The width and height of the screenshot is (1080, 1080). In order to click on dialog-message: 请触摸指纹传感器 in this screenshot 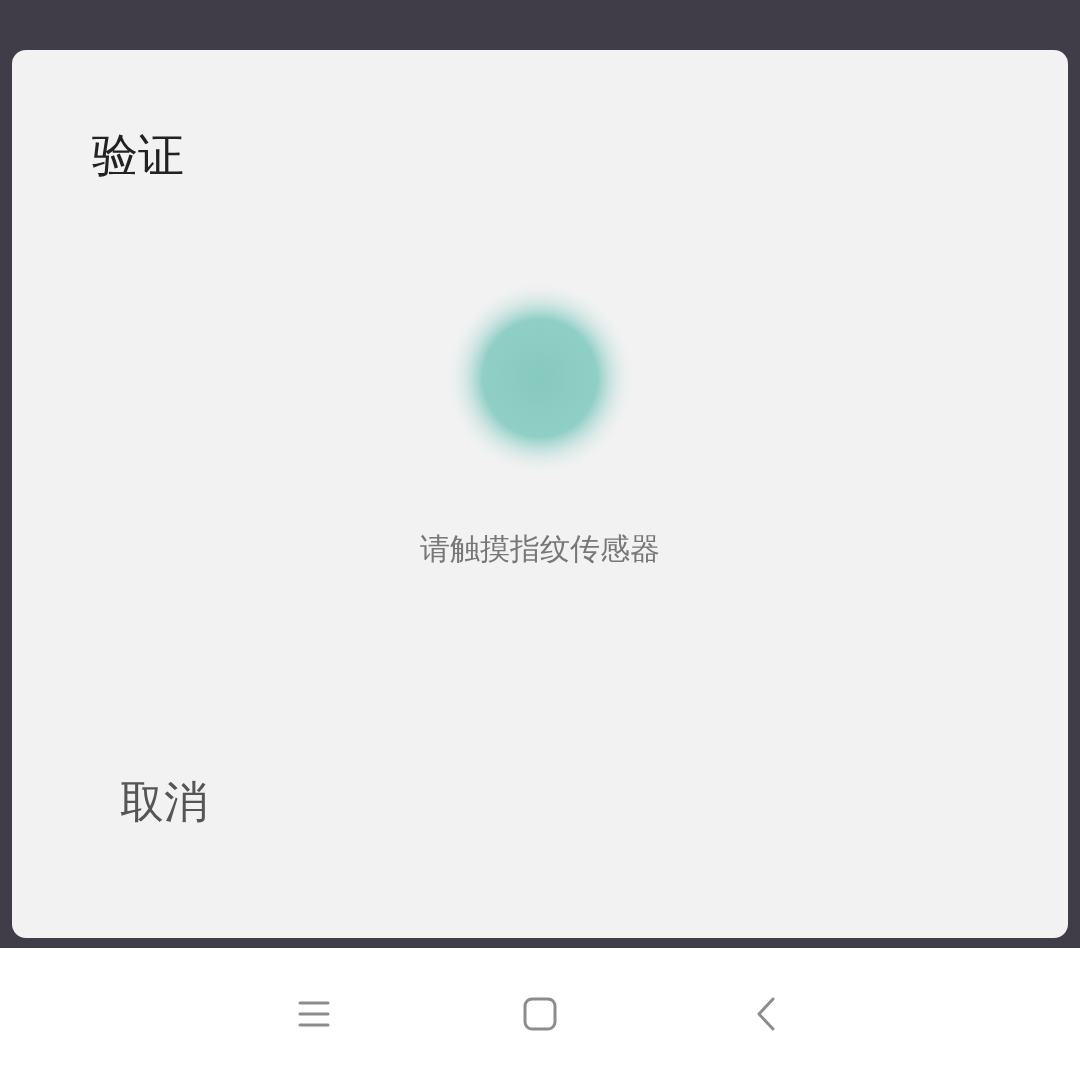, I will do `click(540, 549)`.